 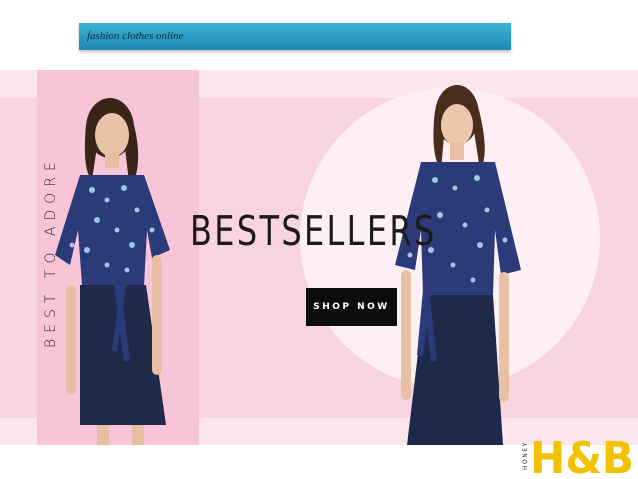 I want to click on page-title: fashion clothes online, so click(x=135, y=36).